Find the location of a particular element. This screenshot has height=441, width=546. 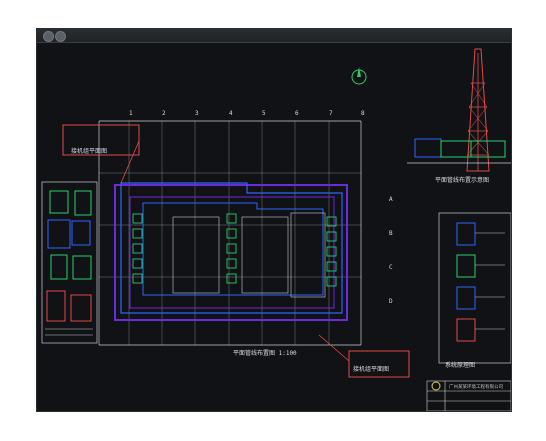

right-box-title: 接机组平面图 is located at coordinates (371, 369).